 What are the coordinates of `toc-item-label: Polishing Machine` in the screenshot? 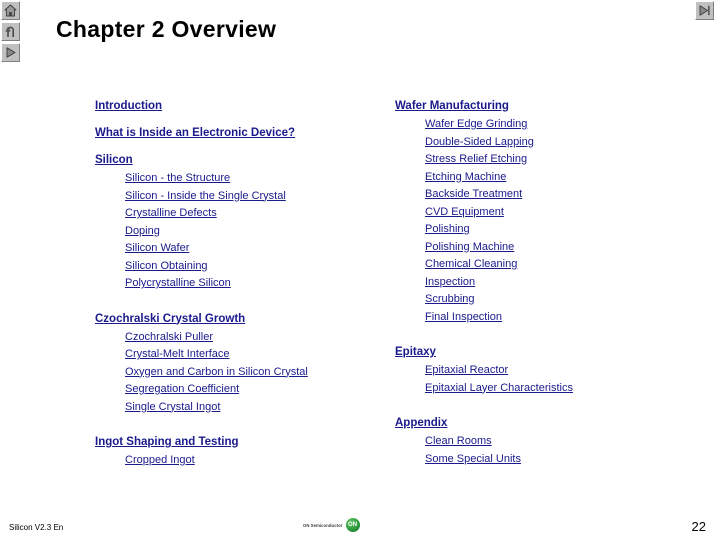 It's located at (470, 246).